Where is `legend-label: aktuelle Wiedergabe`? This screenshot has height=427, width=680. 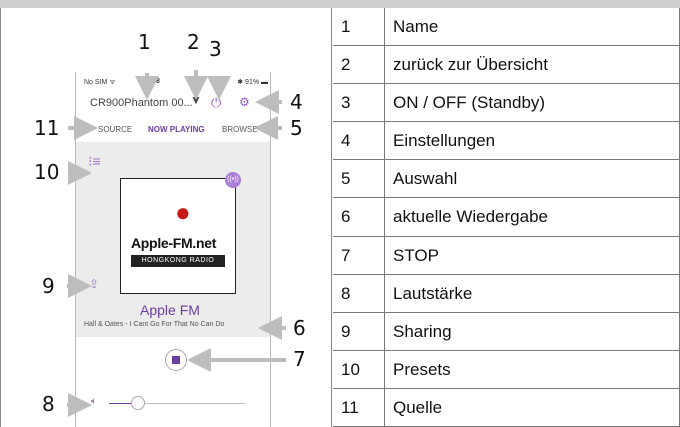 legend-label: aktuelle Wiedergabe is located at coordinates (470, 217).